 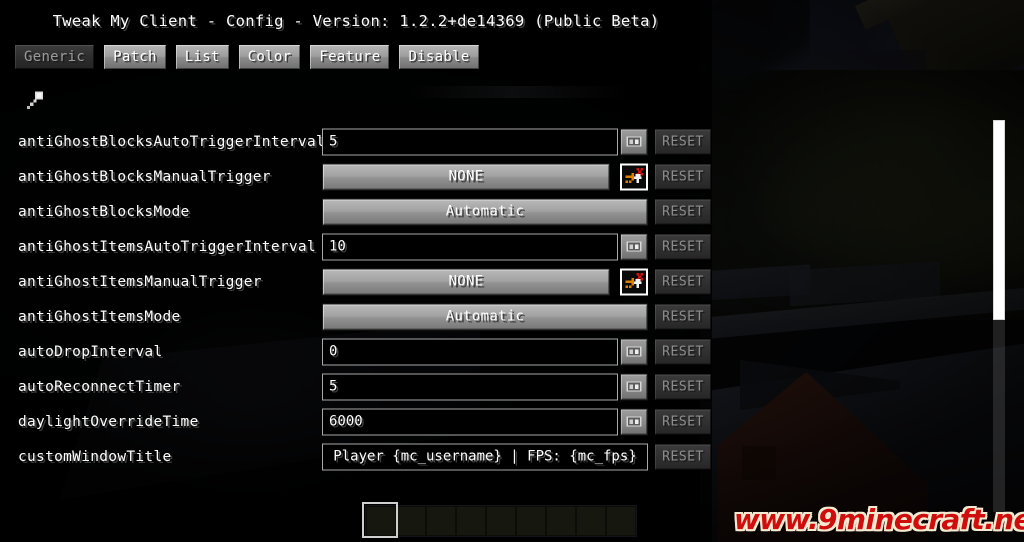 I want to click on config-row-label: antiGhostItemsAutoTriggerInterval, so click(x=167, y=246).